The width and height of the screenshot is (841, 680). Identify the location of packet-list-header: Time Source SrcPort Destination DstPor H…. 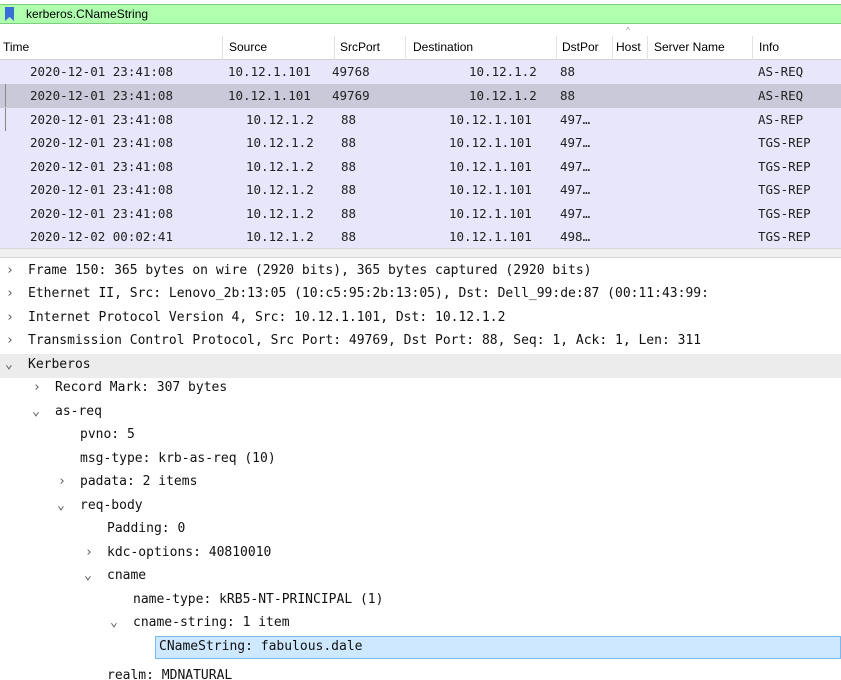
(420, 48).